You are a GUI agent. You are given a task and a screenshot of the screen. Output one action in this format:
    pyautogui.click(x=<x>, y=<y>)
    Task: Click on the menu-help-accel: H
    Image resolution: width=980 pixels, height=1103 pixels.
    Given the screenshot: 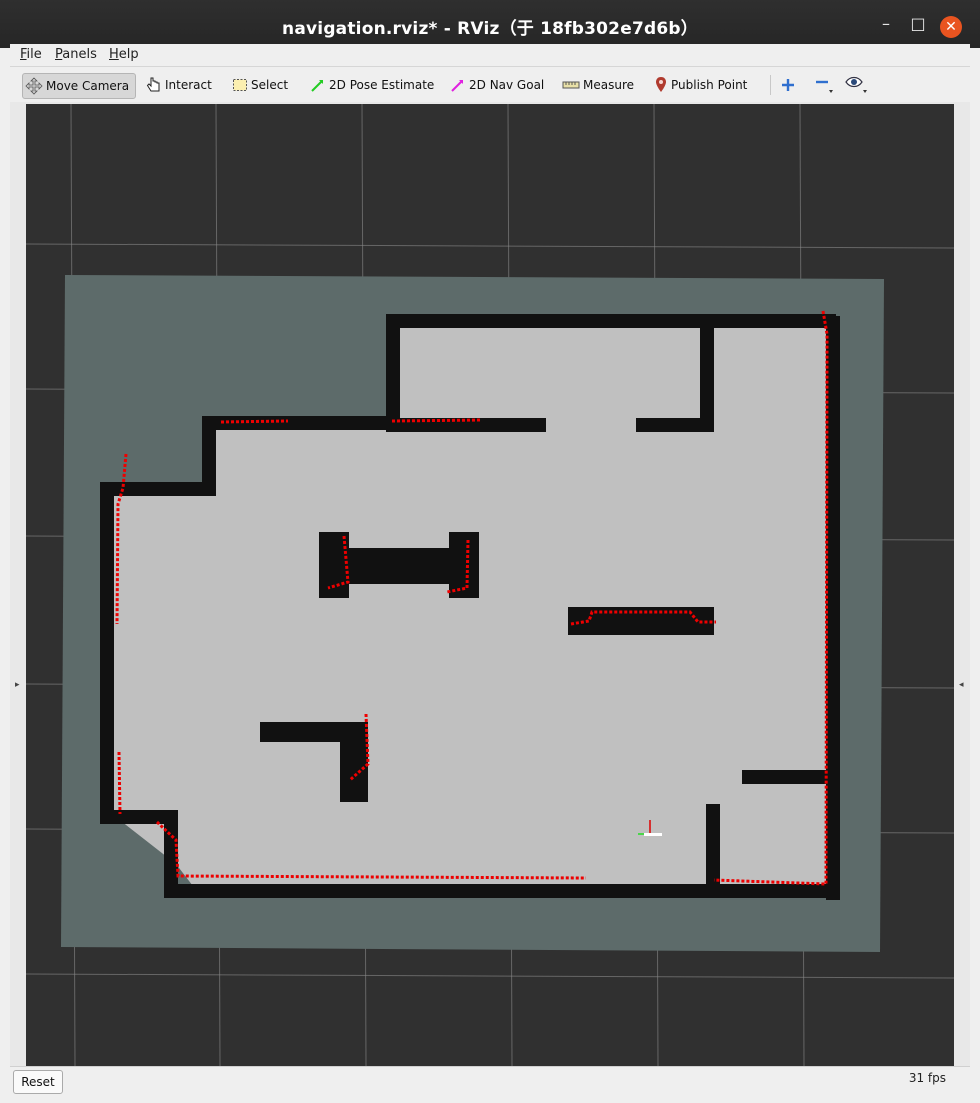 What is the action you would take?
    pyautogui.click(x=114, y=54)
    